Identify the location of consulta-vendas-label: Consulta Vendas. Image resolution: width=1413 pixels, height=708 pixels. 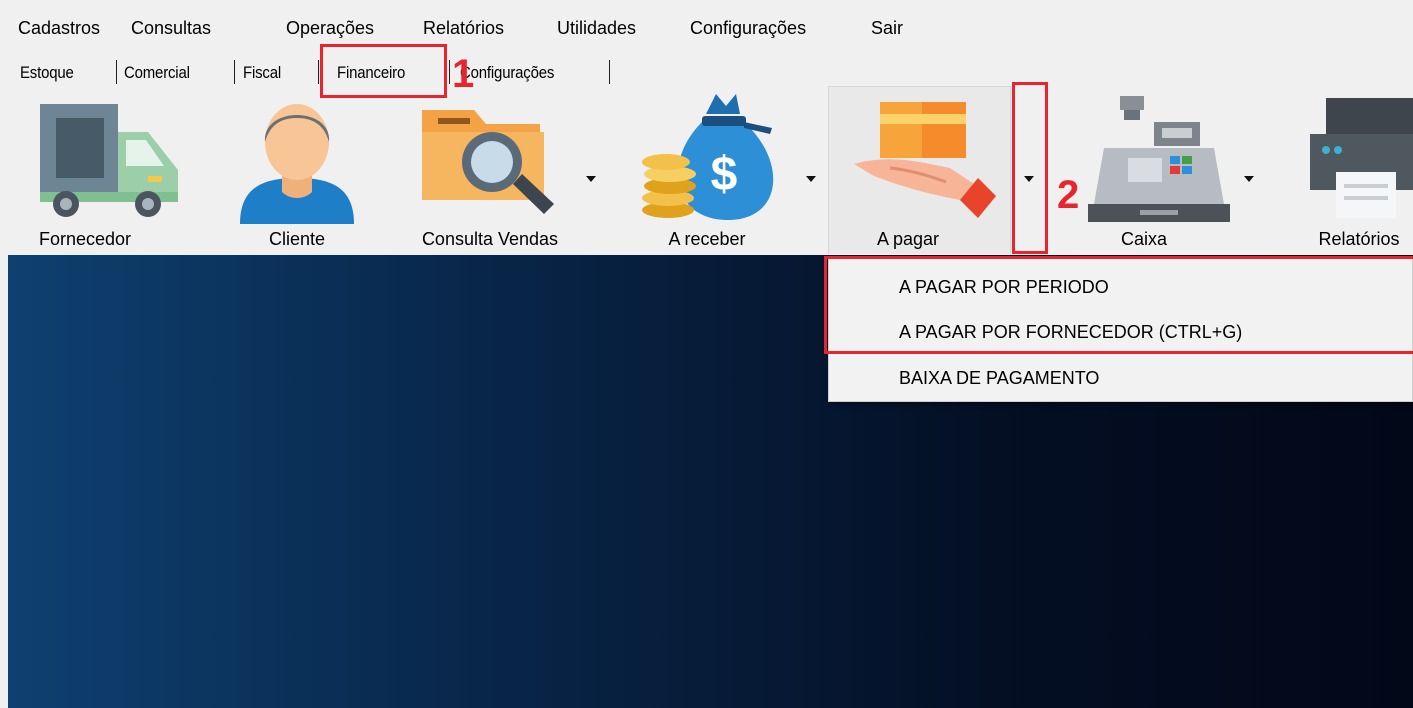
(490, 239).